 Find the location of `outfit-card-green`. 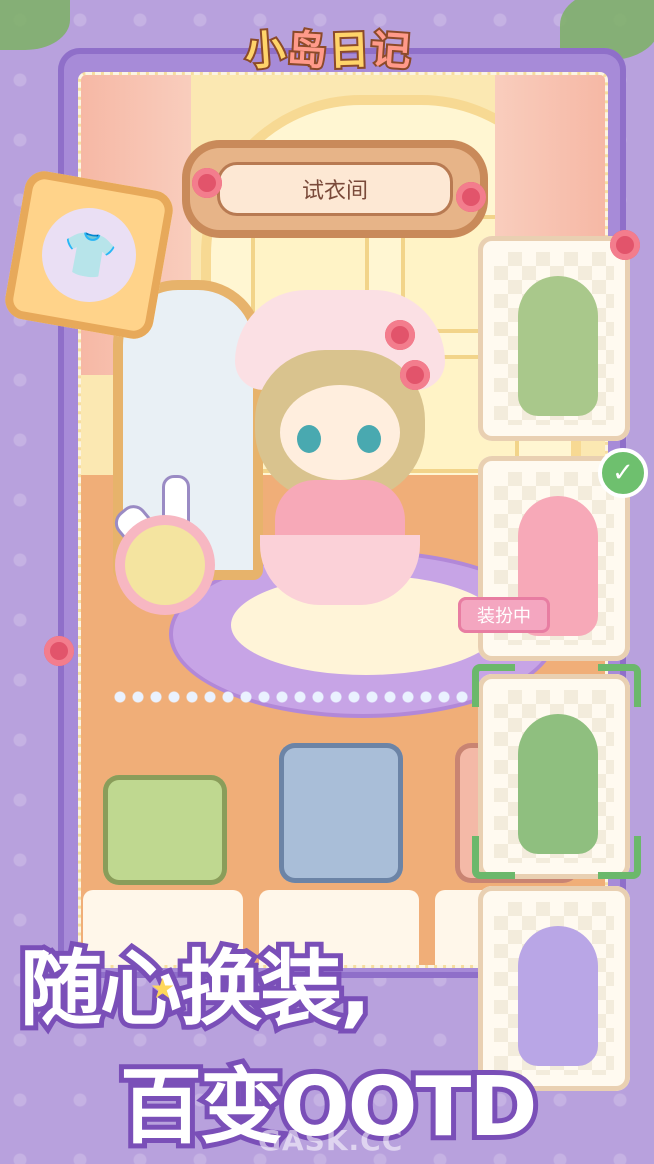

outfit-card-green is located at coordinates (554, 338).